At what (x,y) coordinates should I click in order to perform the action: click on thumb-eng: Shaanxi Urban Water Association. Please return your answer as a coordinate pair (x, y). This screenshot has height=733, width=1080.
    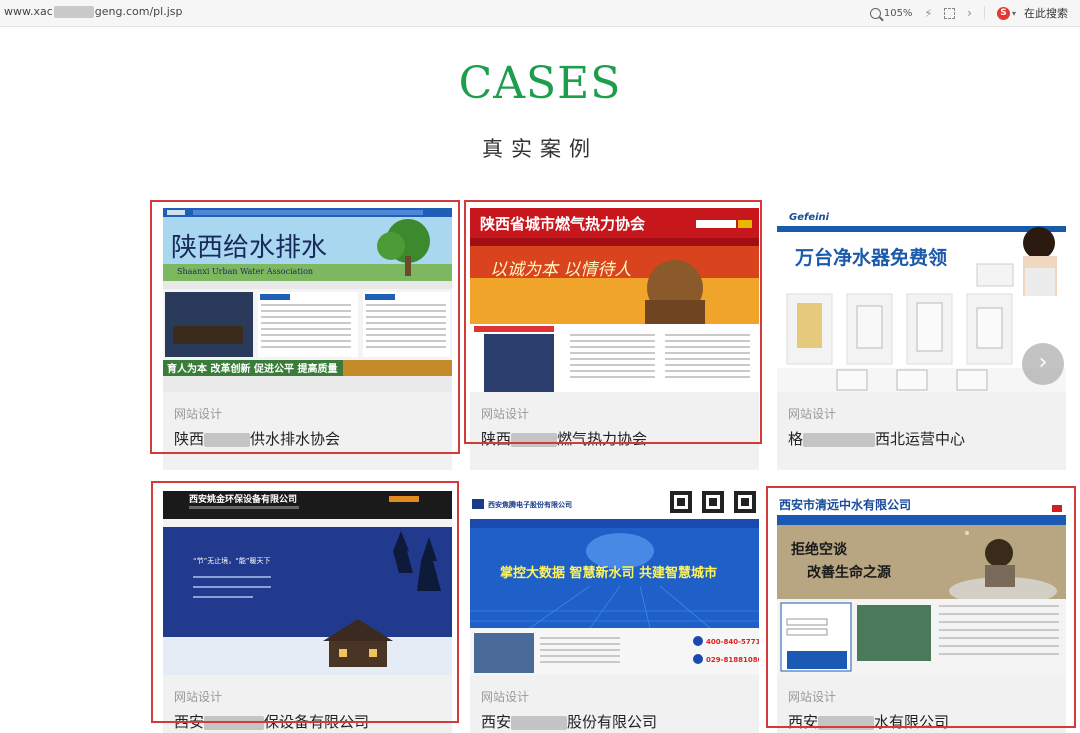
    Looking at the image, I should click on (245, 271).